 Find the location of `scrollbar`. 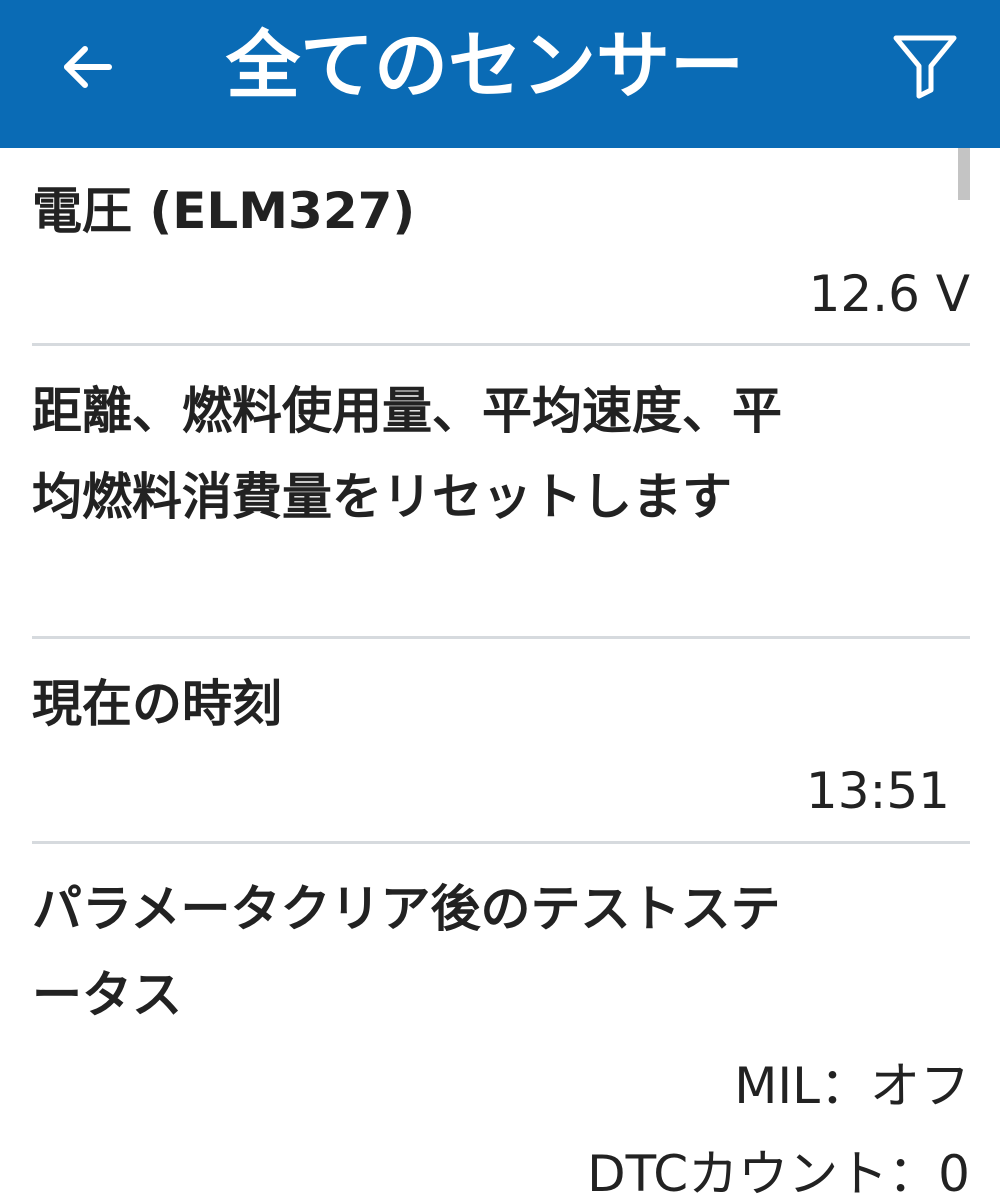

scrollbar is located at coordinates (964, 174).